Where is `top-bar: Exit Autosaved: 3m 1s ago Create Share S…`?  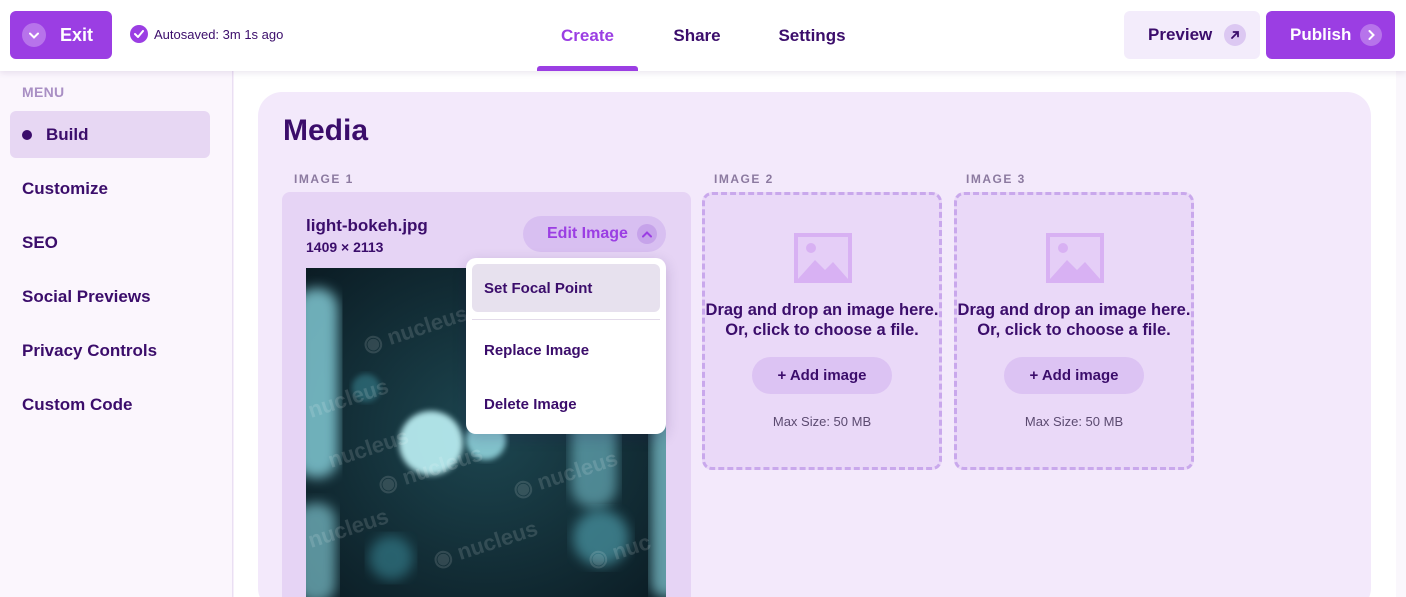
top-bar: Exit Autosaved: 3m 1s ago Create Share S… is located at coordinates (703, 35).